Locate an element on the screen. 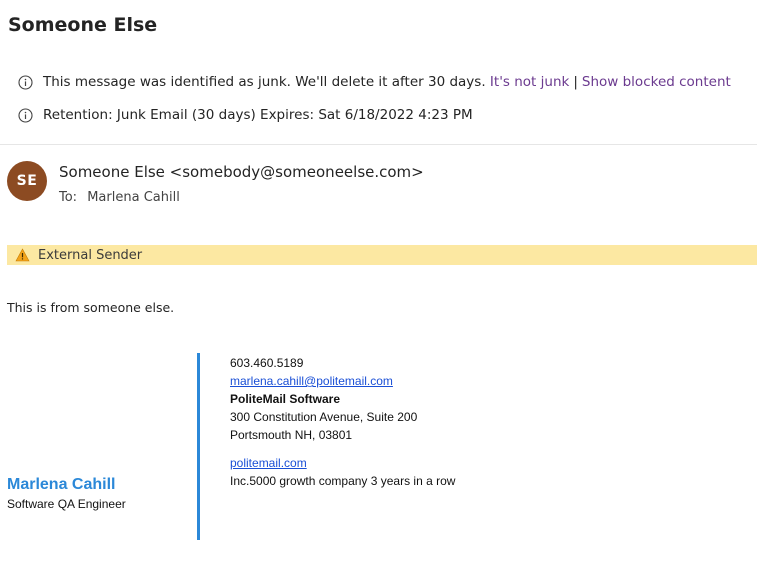 This screenshot has height=576, width=757. signature-identity: Marlena Cahill Software QA Engineer is located at coordinates (66, 493).